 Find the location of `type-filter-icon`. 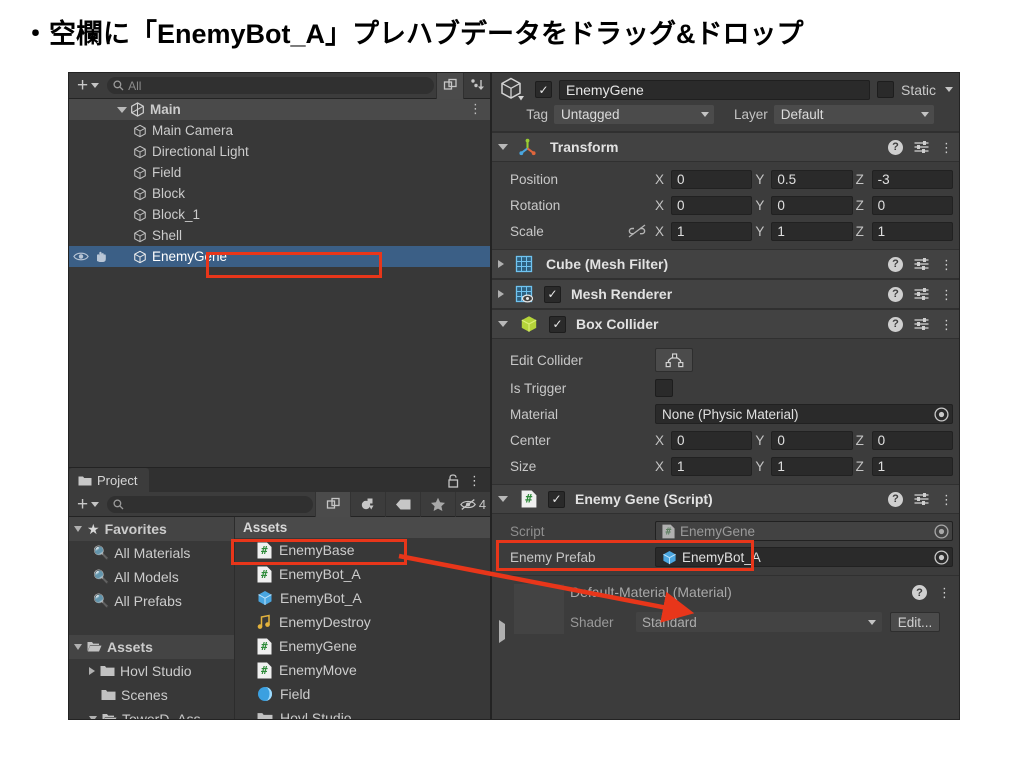

type-filter-icon is located at coordinates (367, 504).